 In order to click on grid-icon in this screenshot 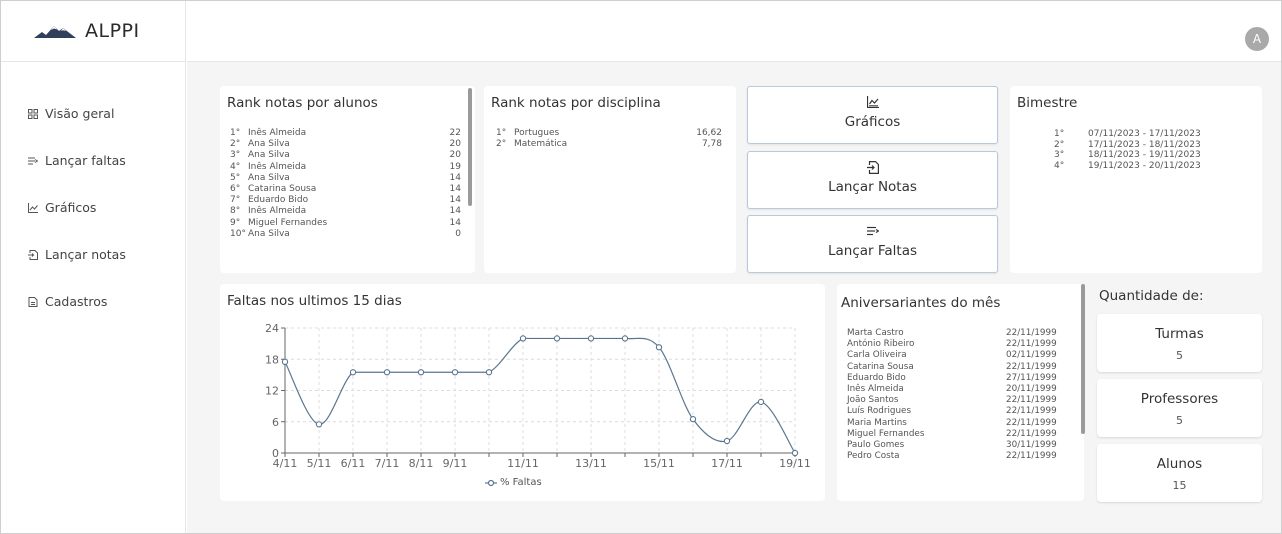, I will do `click(33, 114)`.